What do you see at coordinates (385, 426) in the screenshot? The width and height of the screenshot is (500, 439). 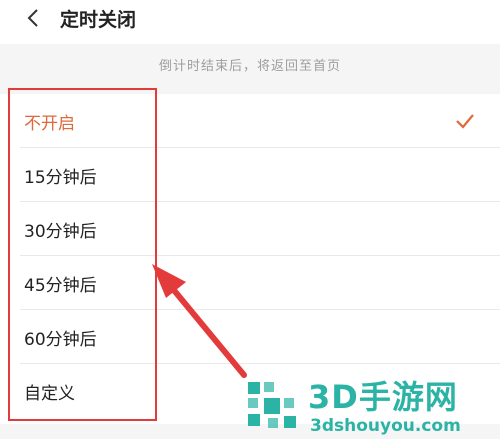 I see `watermark-domain: 3dshouyou.com` at bounding box center [385, 426].